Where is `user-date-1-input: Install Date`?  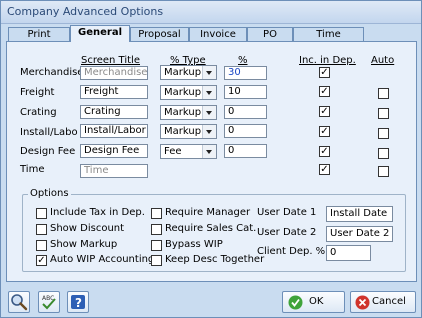 user-date-1-input: Install Date is located at coordinates (359, 214).